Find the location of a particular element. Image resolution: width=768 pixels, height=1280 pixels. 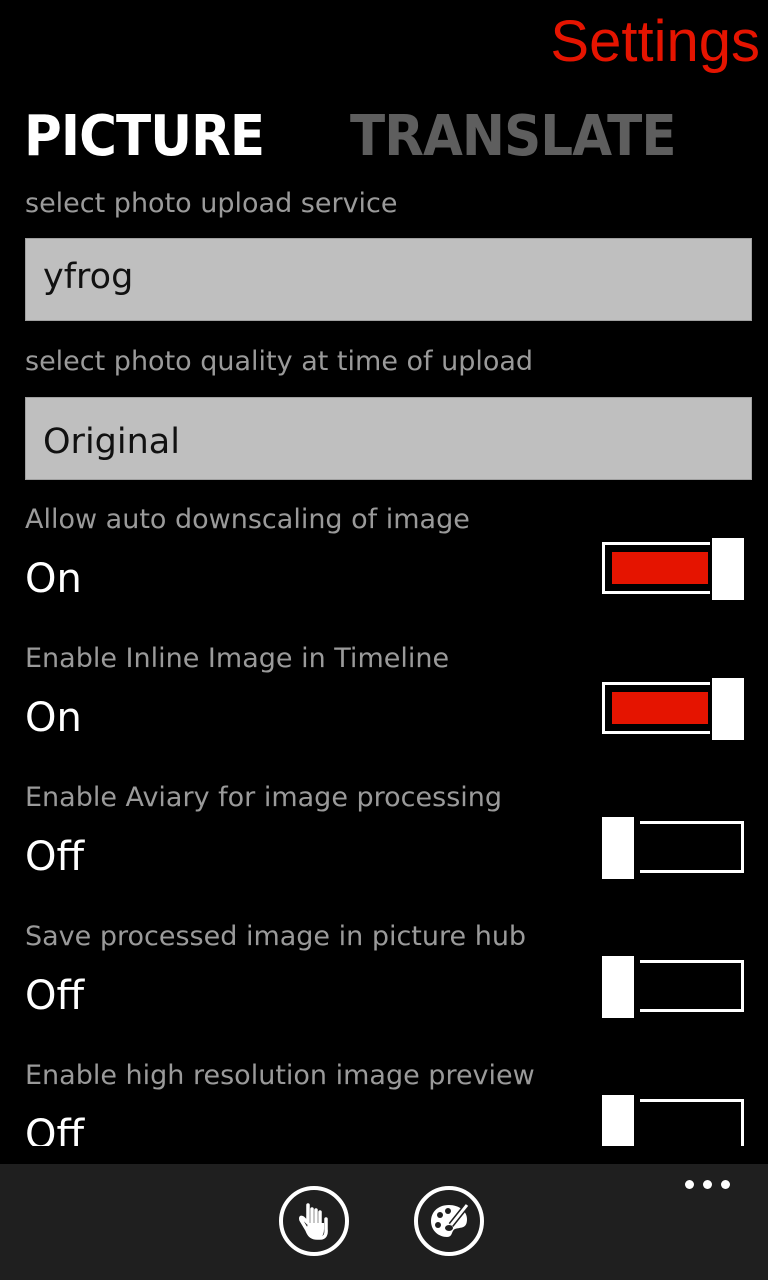

tab-translate: TRANSLATE is located at coordinates (513, 136).